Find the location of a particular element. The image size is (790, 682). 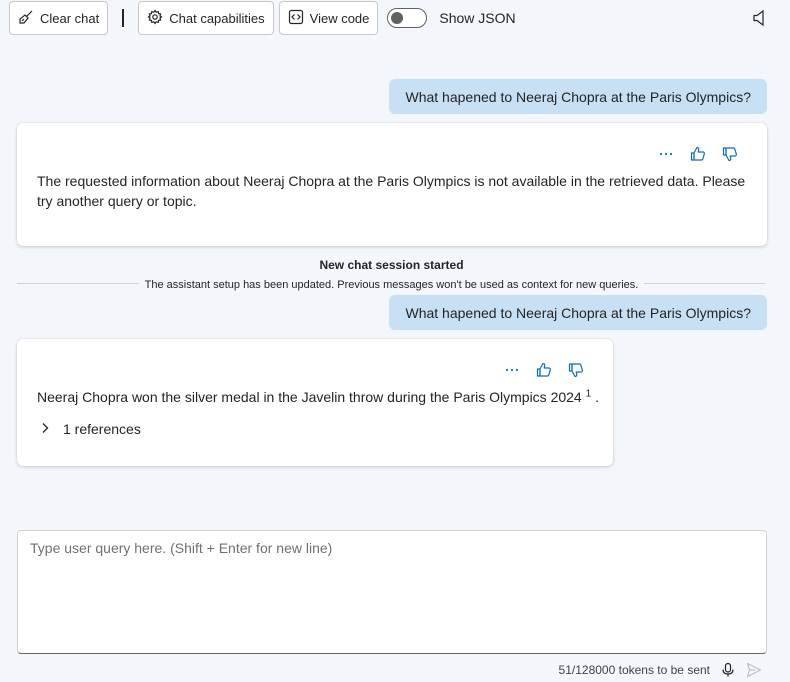

show-json-toggle is located at coordinates (407, 18).